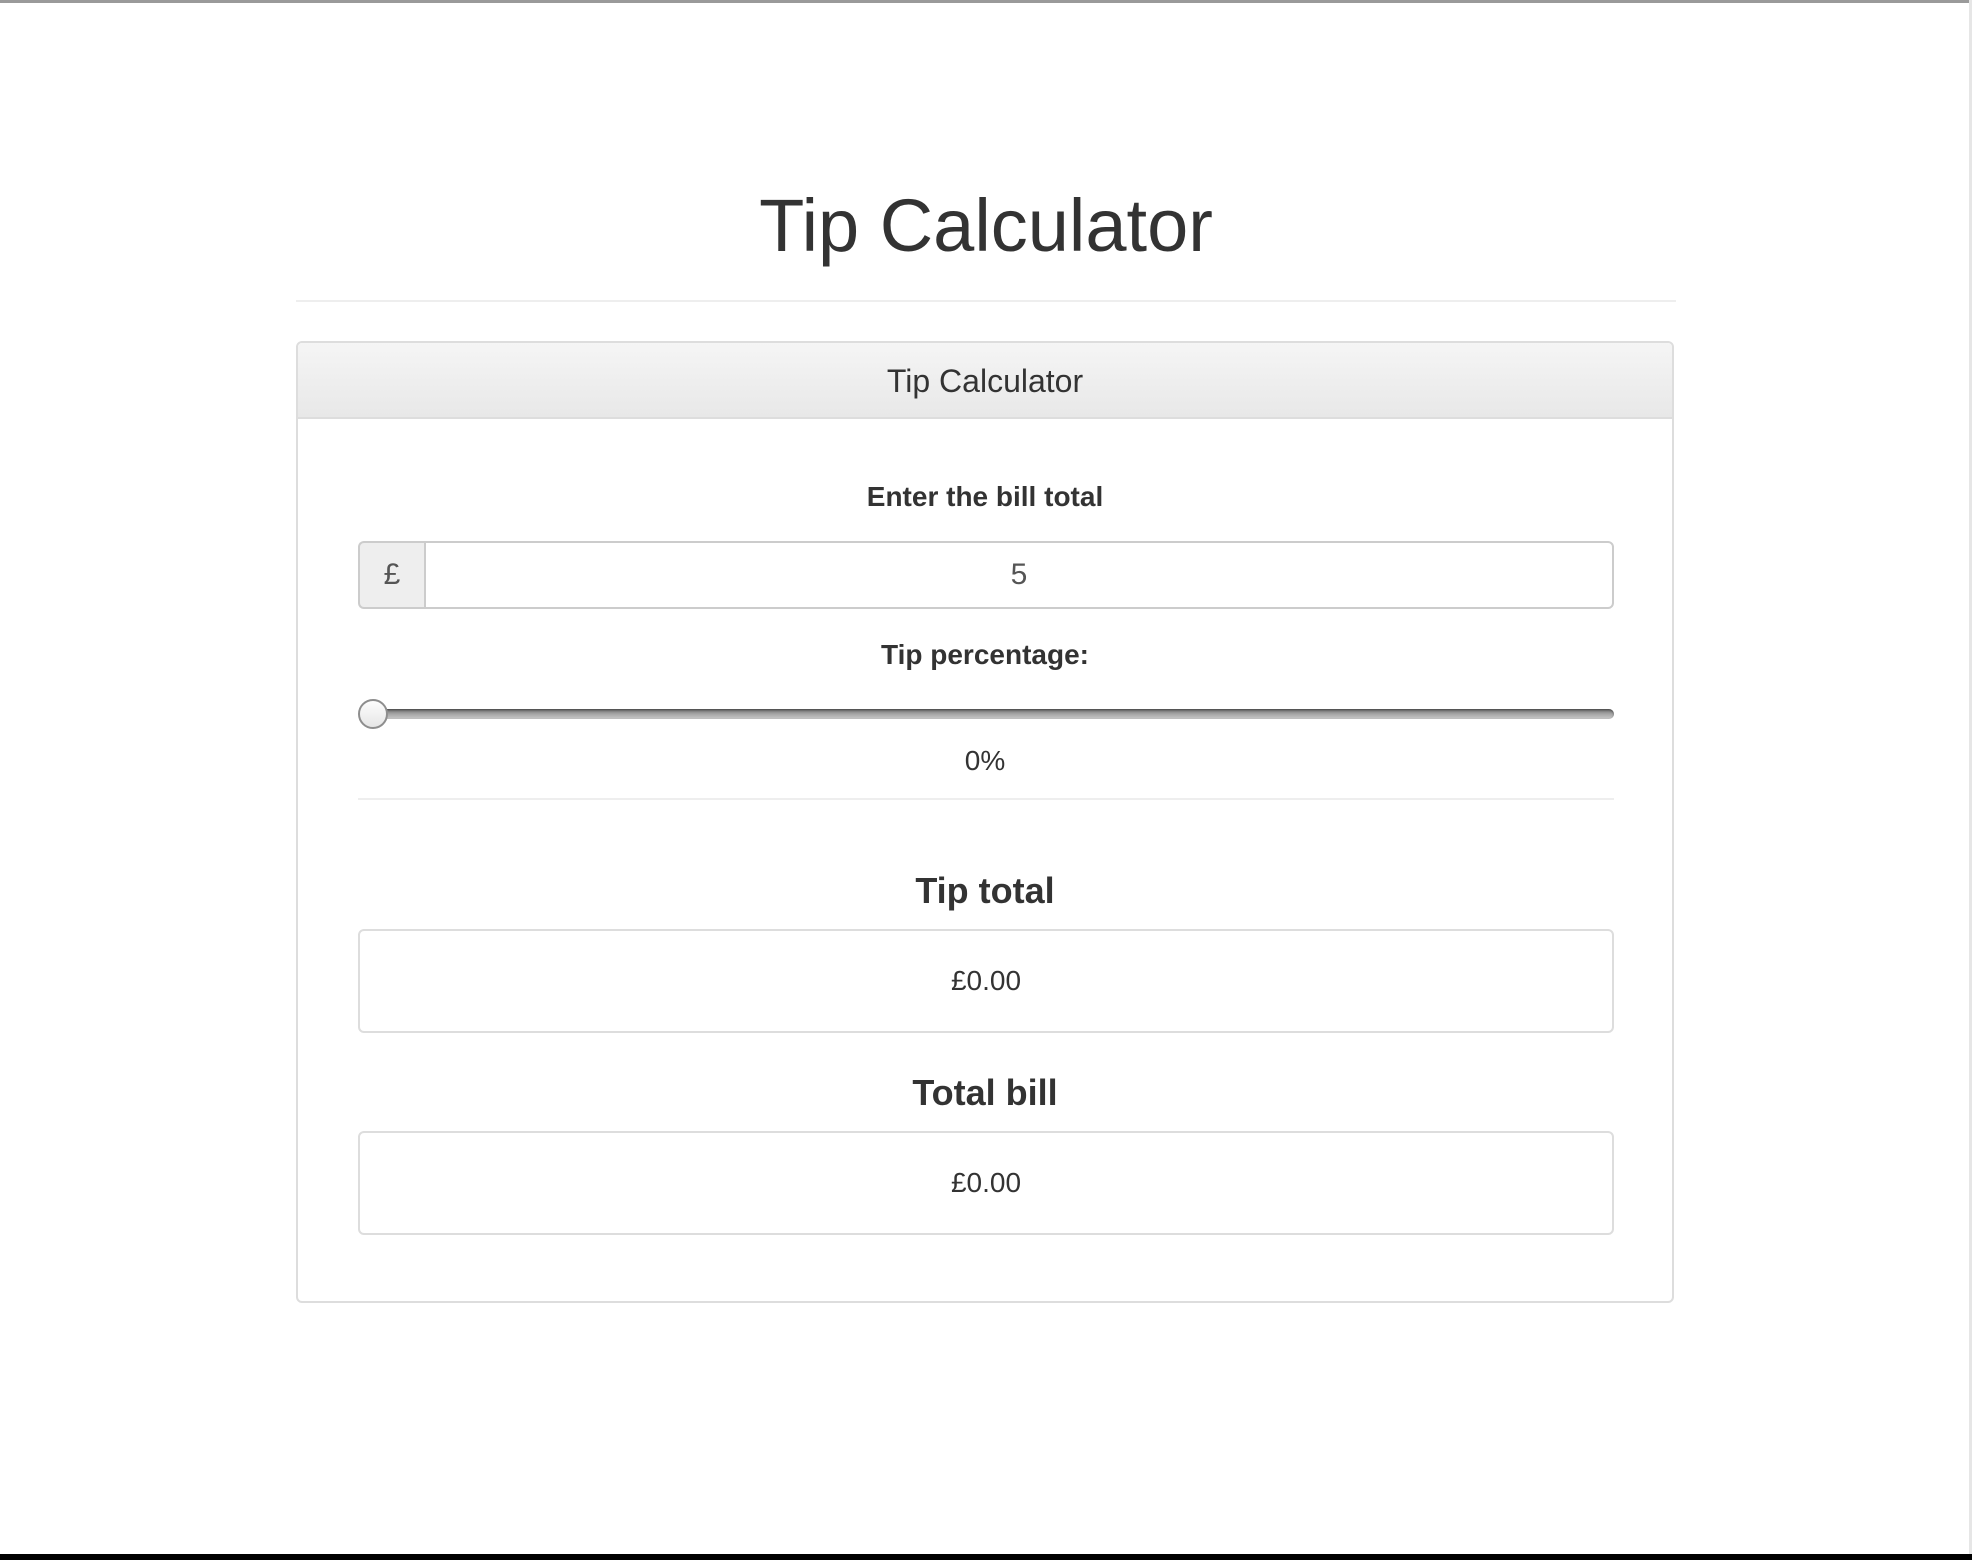 The width and height of the screenshot is (1972, 1560). Describe the element at coordinates (373, 714) in the screenshot. I see `slider-thumb` at that location.